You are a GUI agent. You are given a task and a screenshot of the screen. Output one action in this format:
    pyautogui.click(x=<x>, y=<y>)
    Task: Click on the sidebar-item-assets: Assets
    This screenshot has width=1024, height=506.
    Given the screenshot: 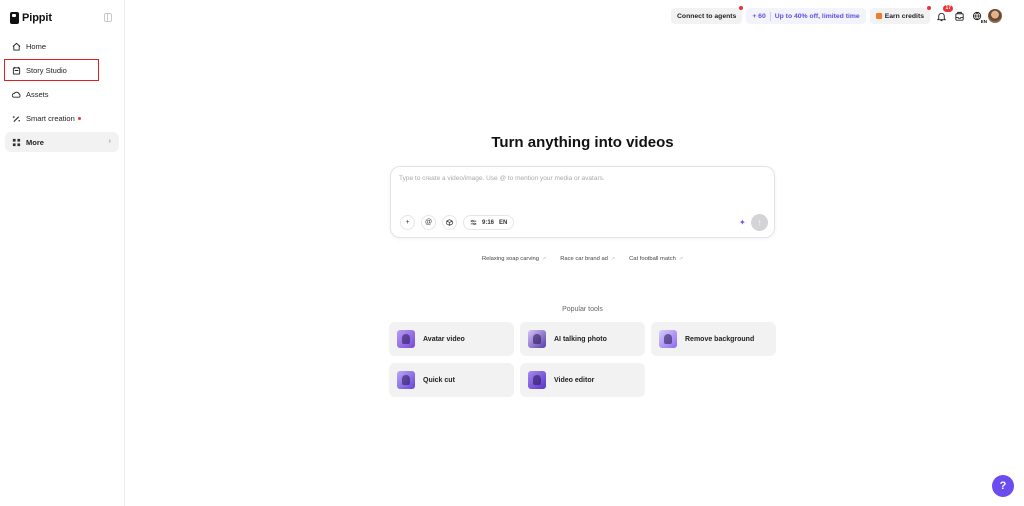 What is the action you would take?
    pyautogui.click(x=62, y=94)
    